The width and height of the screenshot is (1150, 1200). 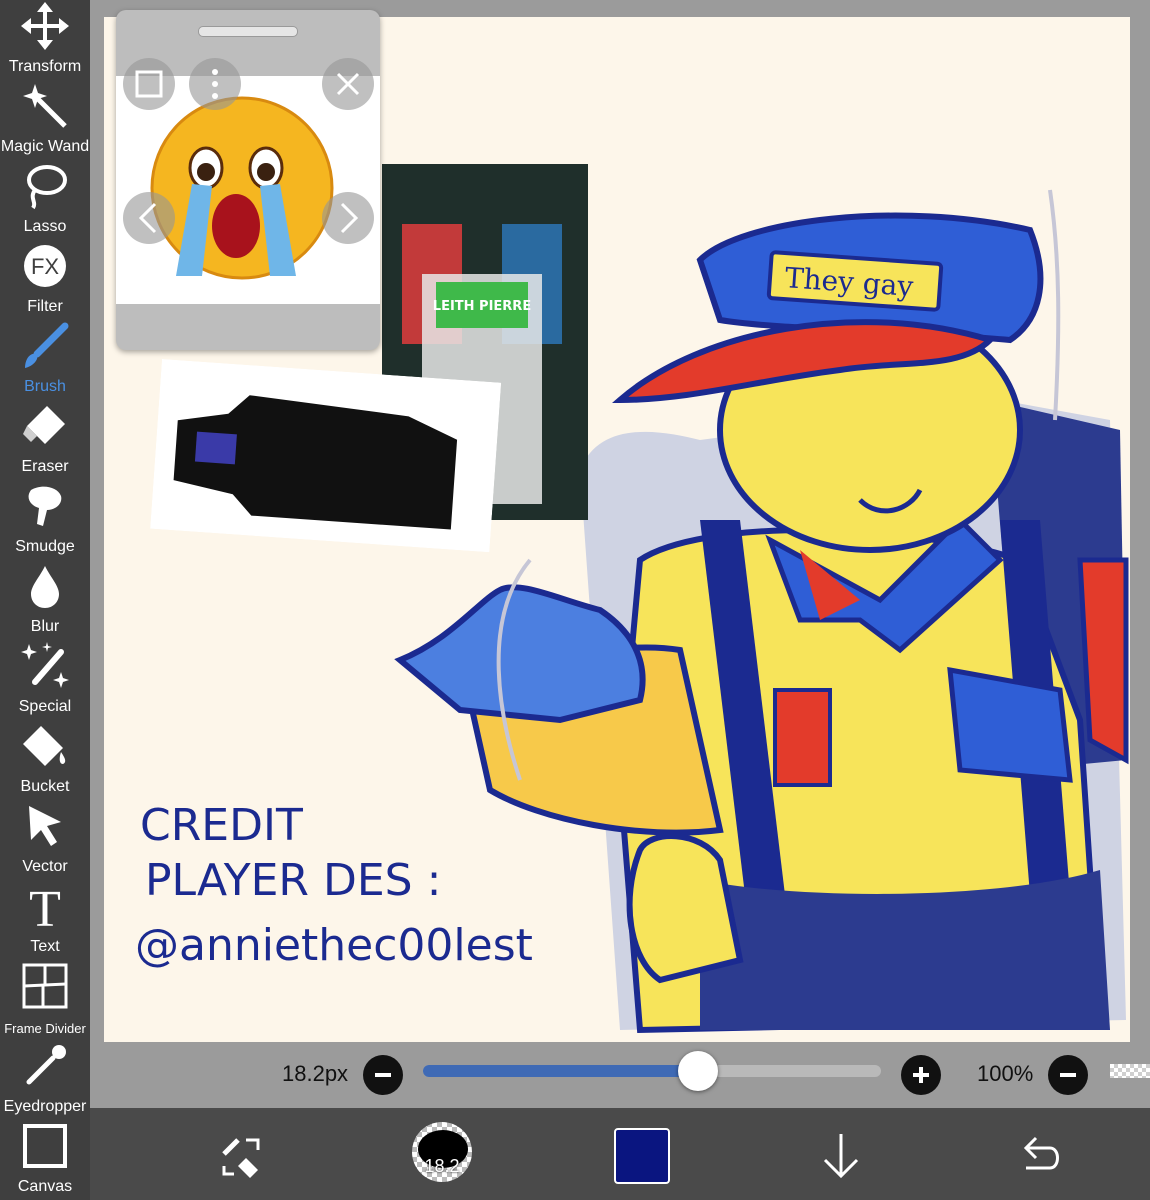 What do you see at coordinates (45, 1146) in the screenshot?
I see `canvas-square-icon` at bounding box center [45, 1146].